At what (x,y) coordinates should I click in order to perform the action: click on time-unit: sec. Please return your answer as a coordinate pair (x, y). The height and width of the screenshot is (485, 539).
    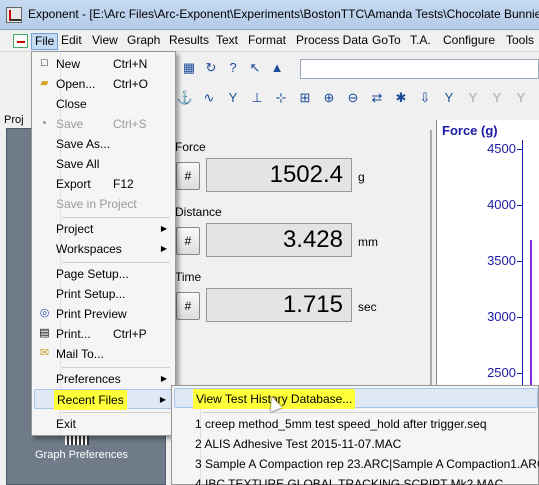
    Looking at the image, I should click on (367, 307).